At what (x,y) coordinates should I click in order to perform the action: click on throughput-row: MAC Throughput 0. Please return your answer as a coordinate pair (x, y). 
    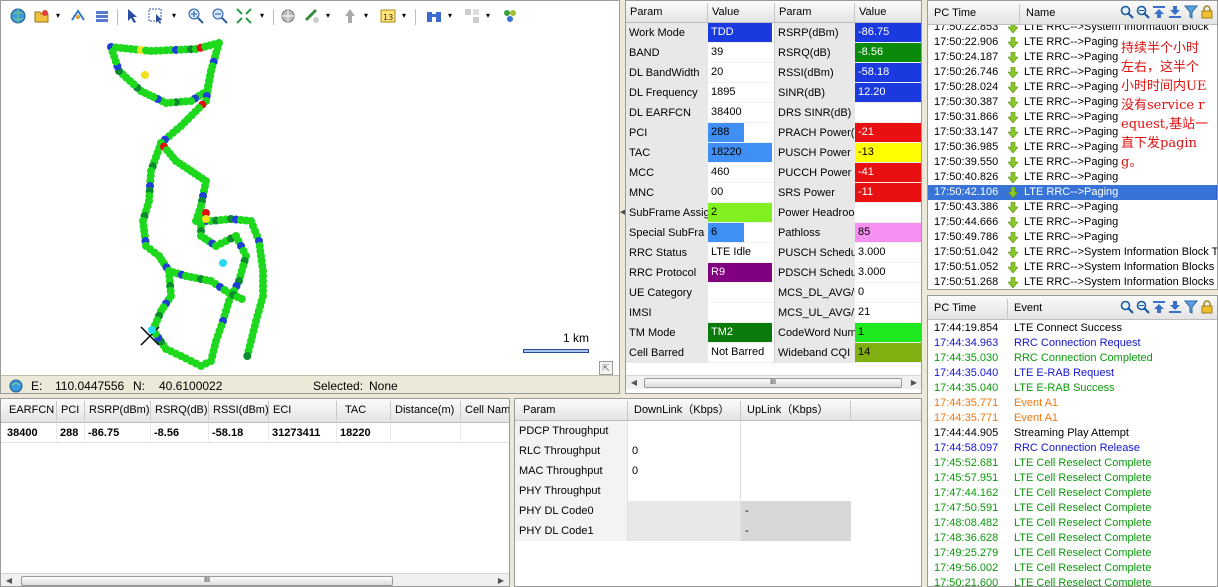
    Looking at the image, I should click on (683, 471).